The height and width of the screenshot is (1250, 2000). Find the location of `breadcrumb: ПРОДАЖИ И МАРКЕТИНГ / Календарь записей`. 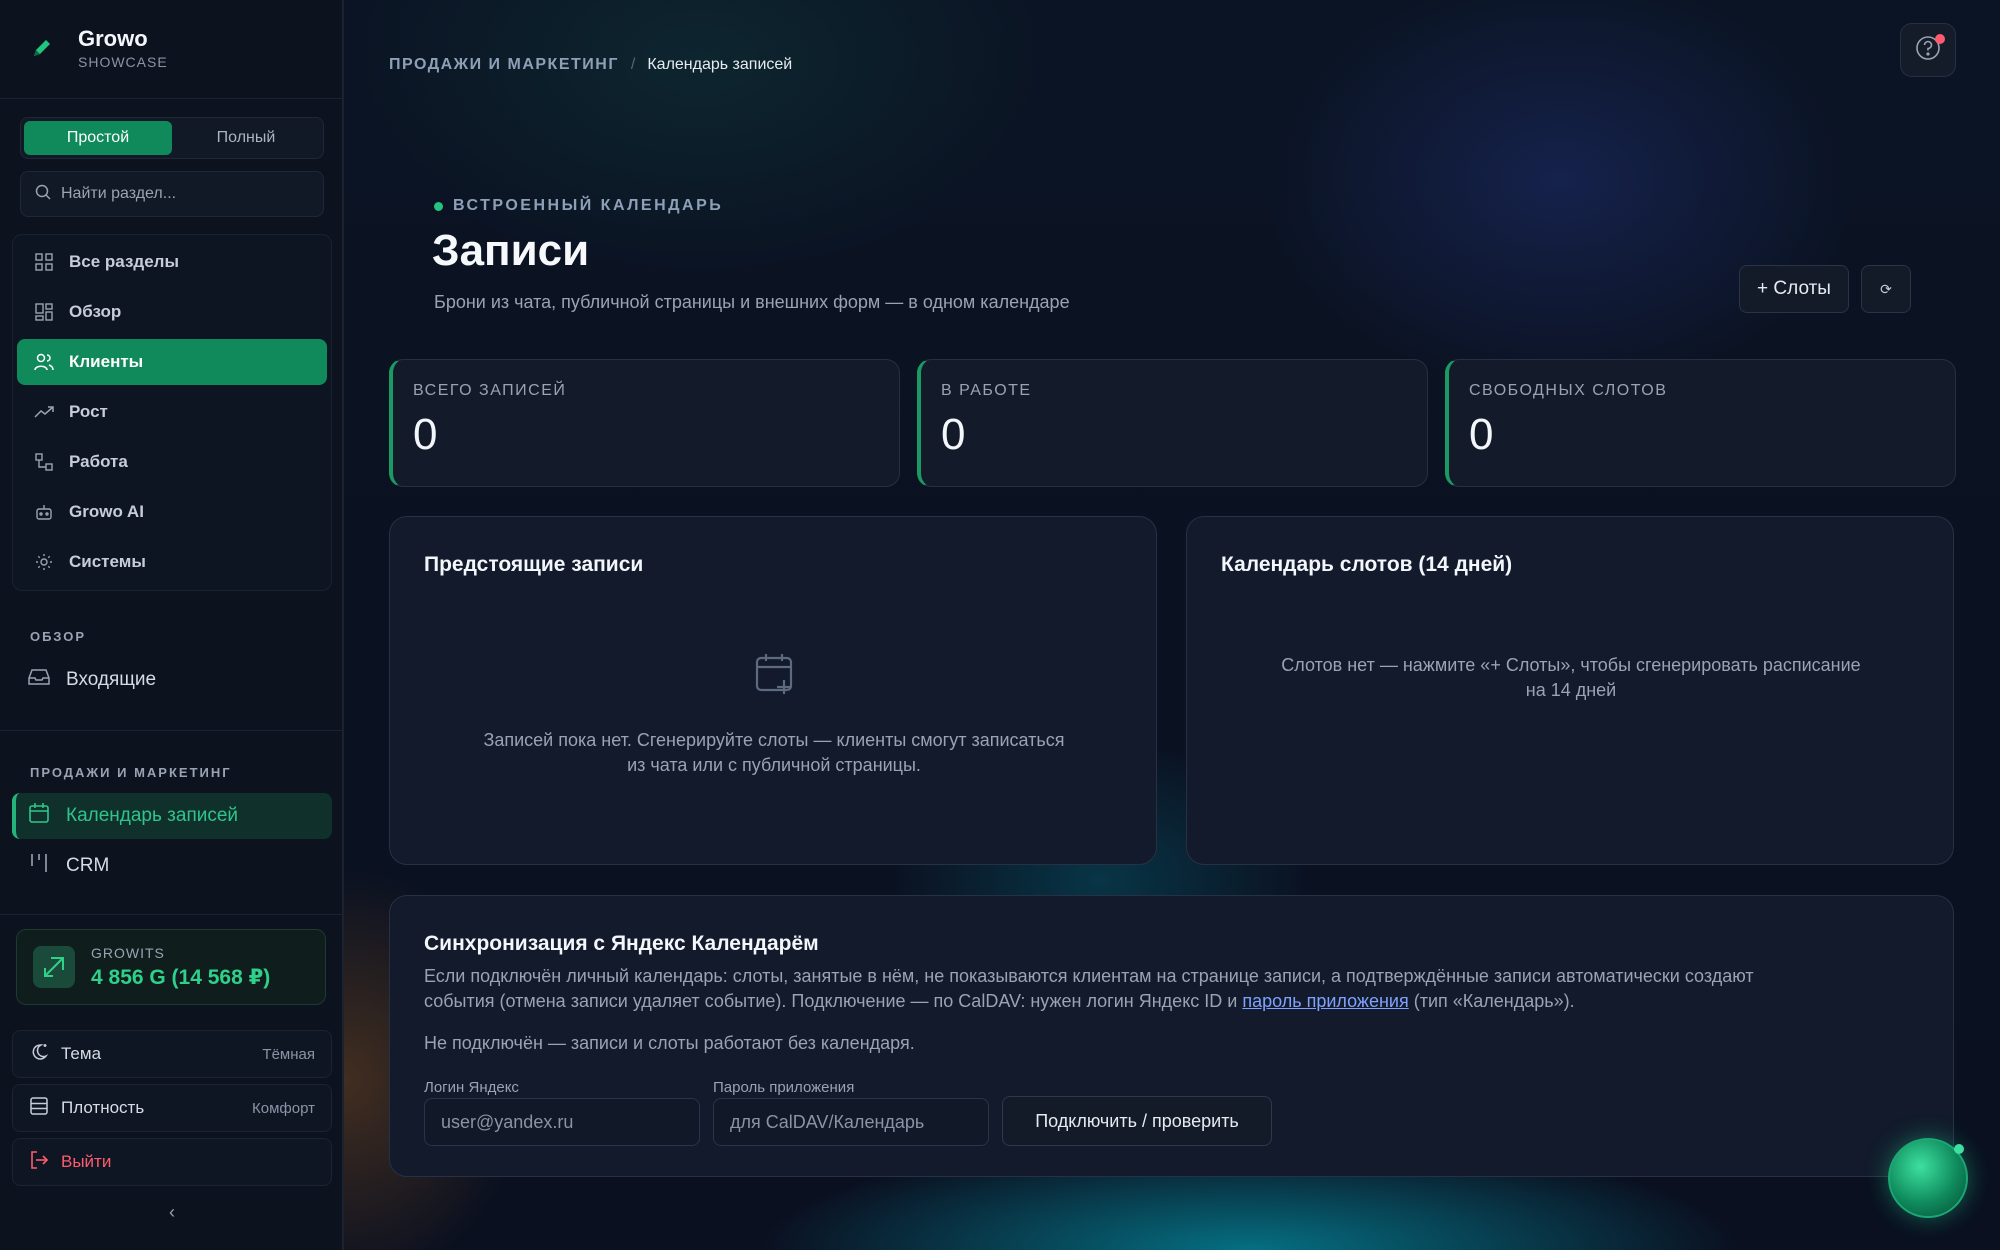

breadcrumb: ПРОДАЖИ И МАРКЕТИНГ / Календарь записей is located at coordinates (590, 65).